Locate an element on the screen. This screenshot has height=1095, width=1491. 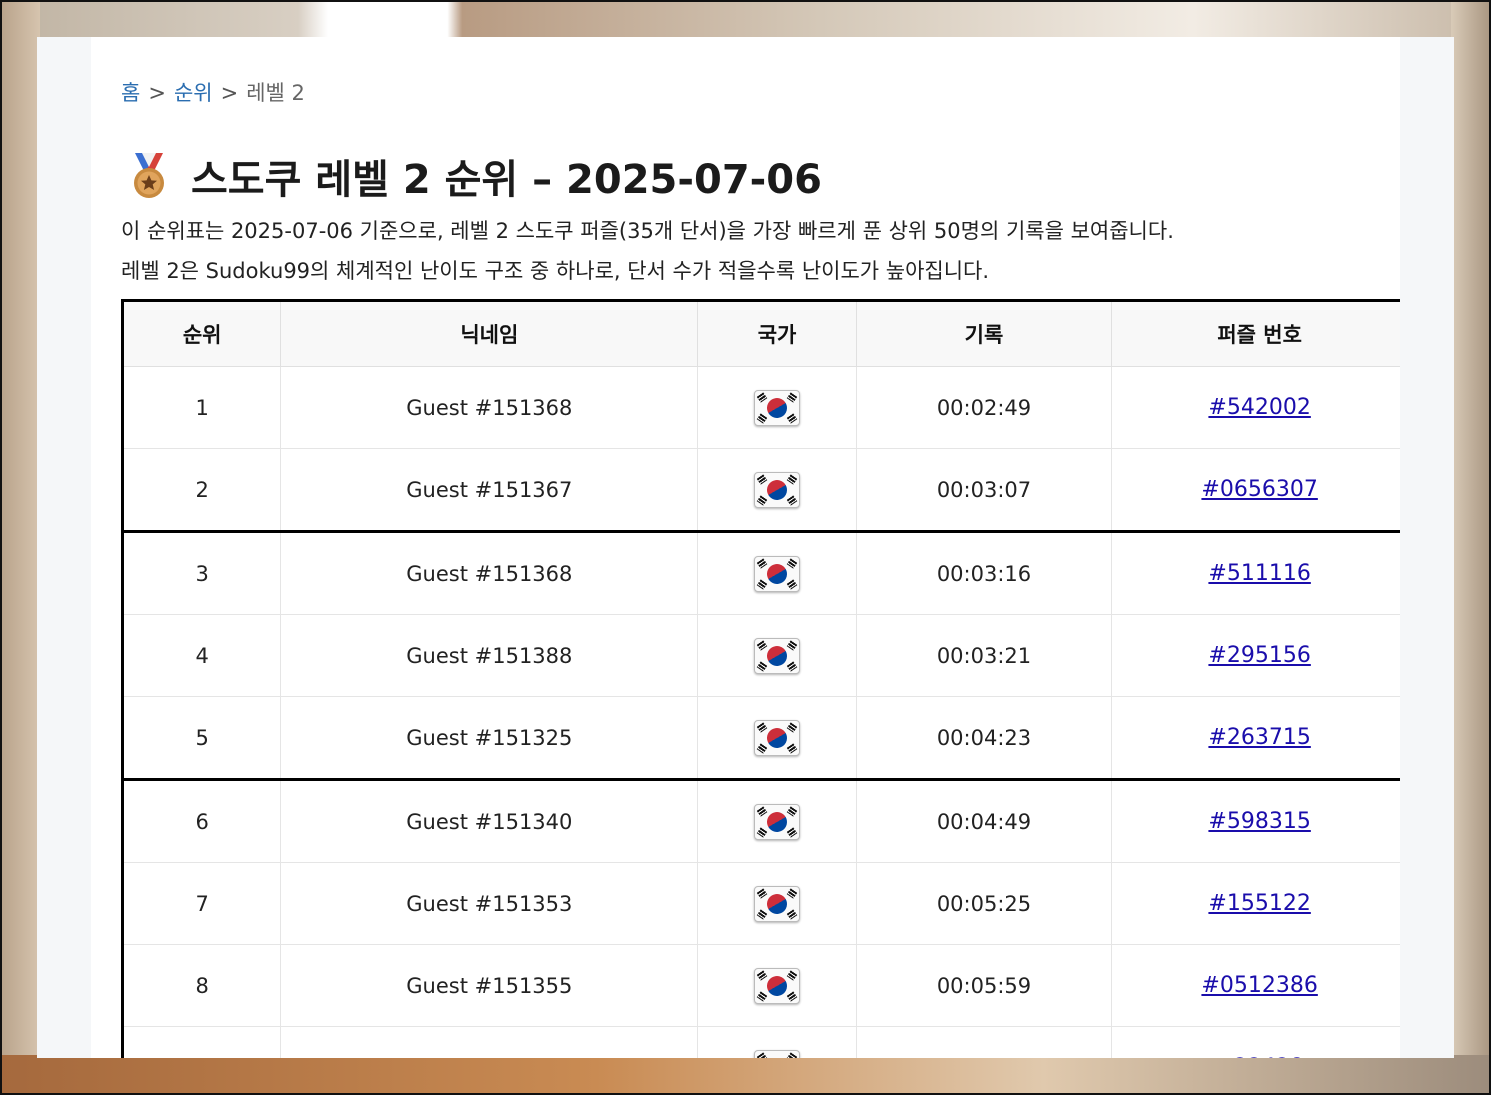
table-header-row: 순위 닉네임 국가 기록 퍼즐 번호 is located at coordinates (761, 333).